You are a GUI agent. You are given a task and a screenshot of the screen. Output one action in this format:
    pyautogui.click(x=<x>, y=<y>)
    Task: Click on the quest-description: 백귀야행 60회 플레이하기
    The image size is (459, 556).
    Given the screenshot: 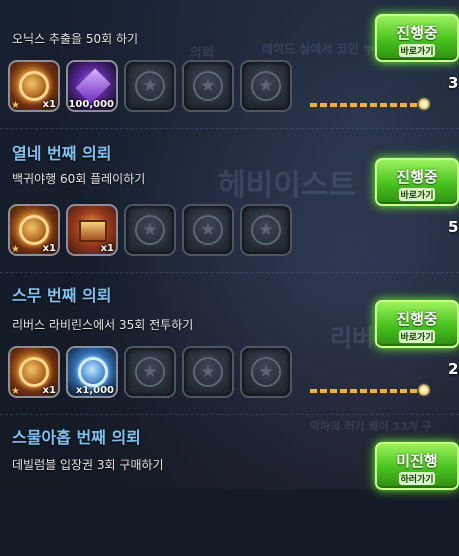 What is the action you would take?
    pyautogui.click(x=79, y=179)
    